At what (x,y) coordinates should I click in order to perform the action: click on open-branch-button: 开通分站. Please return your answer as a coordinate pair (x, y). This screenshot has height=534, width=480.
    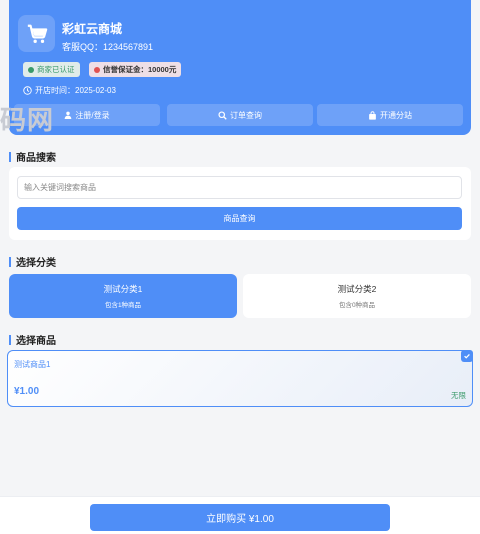
    Looking at the image, I should click on (390, 115).